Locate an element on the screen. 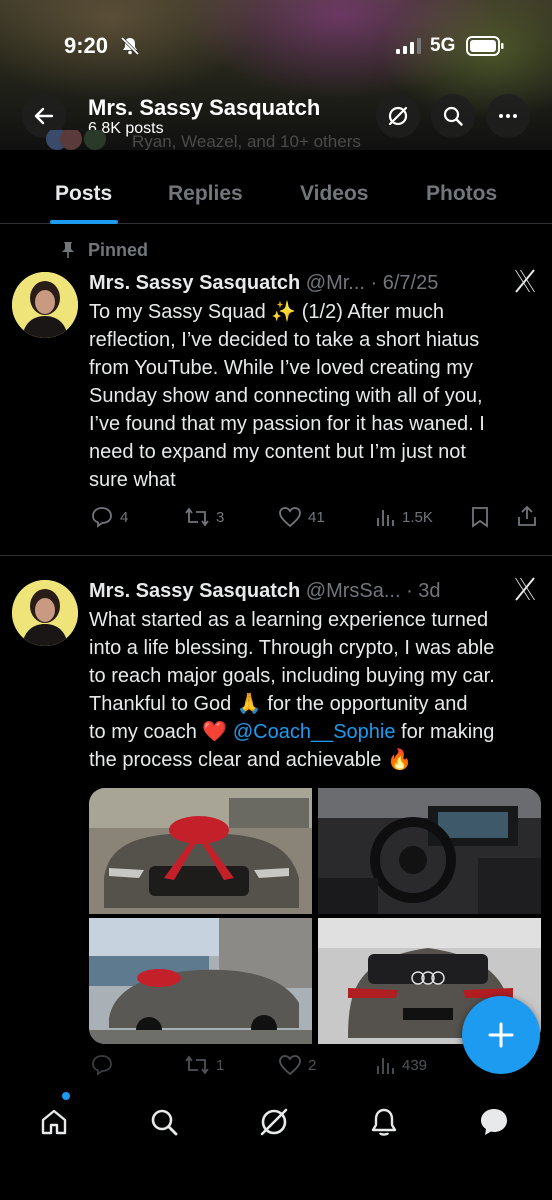 The width and height of the screenshot is (552, 1200). repost-count: 3 is located at coordinates (220, 517).